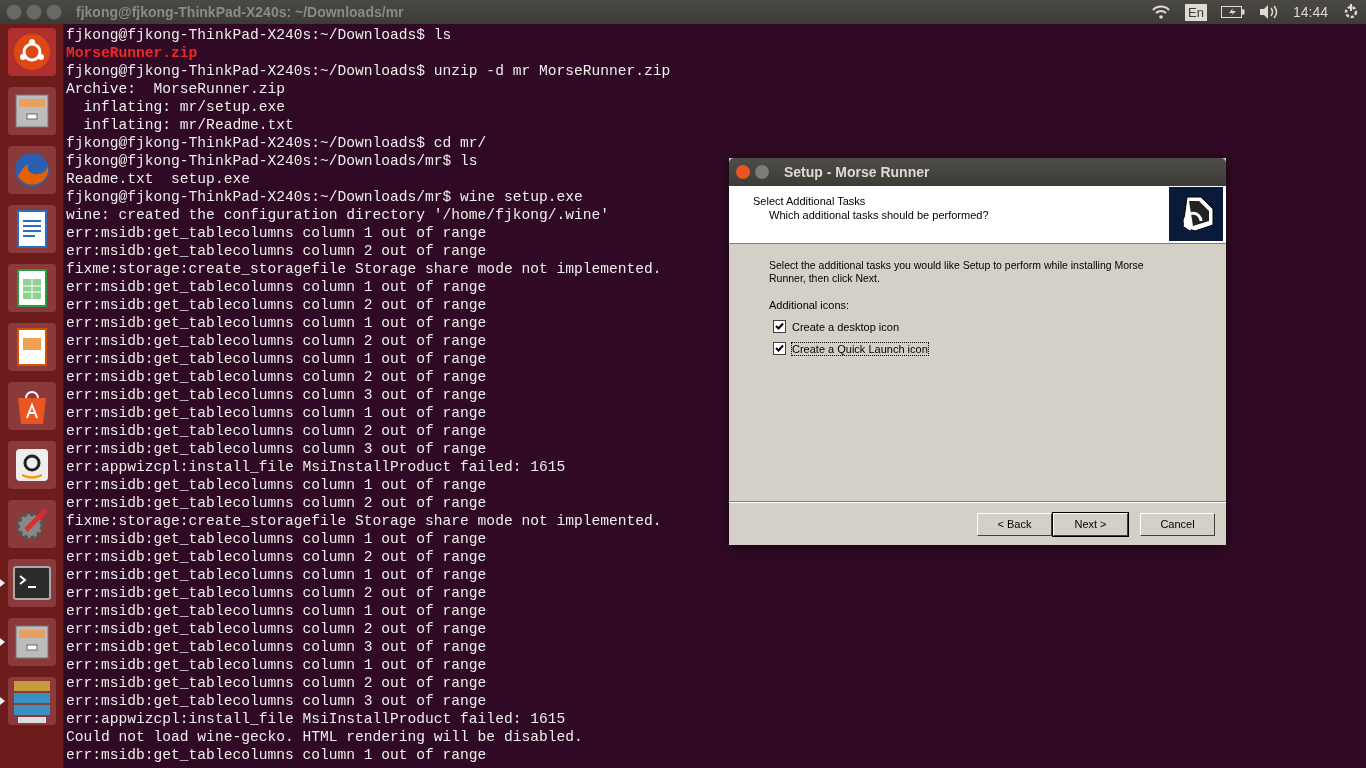 This screenshot has width=1366, height=768. What do you see at coordinates (845, 326) in the screenshot?
I see `checkbox-label: Create a desktop icon` at bounding box center [845, 326].